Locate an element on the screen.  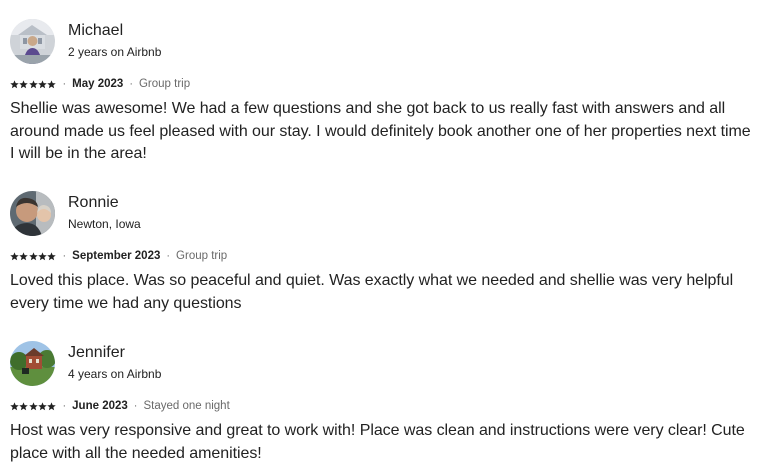
review-date: May 2023 is located at coordinates (98, 84).